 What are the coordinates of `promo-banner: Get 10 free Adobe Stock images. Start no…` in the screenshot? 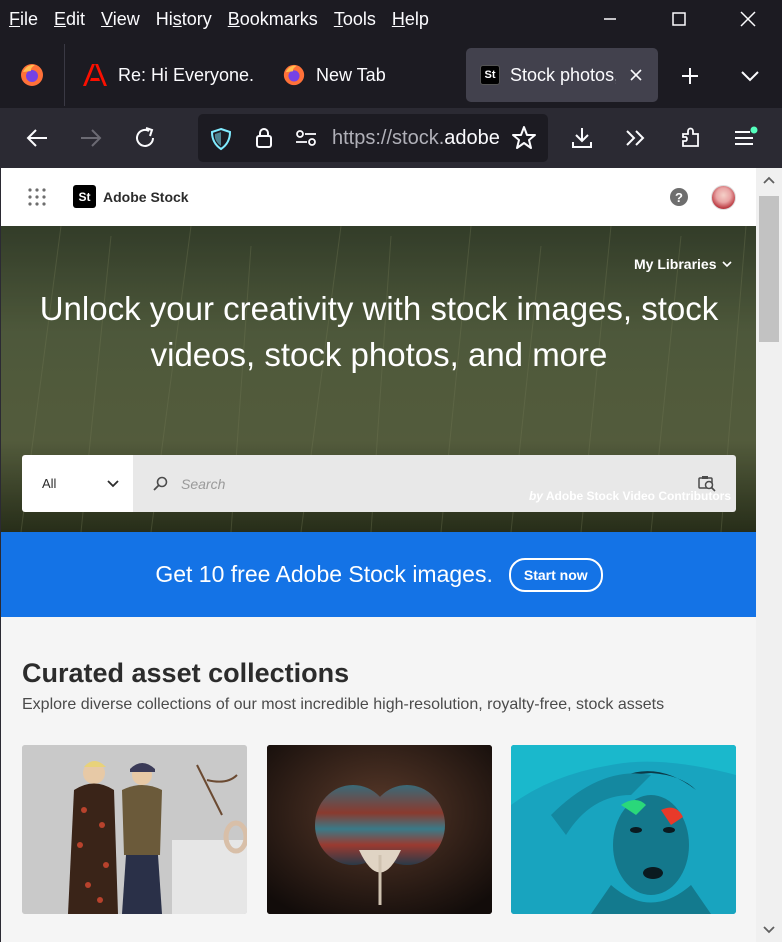 It's located at (378, 574).